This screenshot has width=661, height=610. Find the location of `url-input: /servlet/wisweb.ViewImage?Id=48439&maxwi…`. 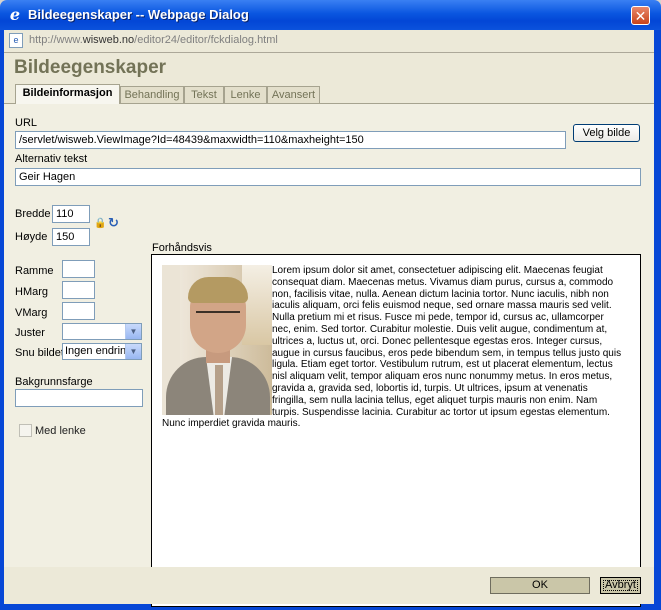

url-input: /servlet/wisweb.ViewImage?Id=48439&maxwi… is located at coordinates (290, 140).